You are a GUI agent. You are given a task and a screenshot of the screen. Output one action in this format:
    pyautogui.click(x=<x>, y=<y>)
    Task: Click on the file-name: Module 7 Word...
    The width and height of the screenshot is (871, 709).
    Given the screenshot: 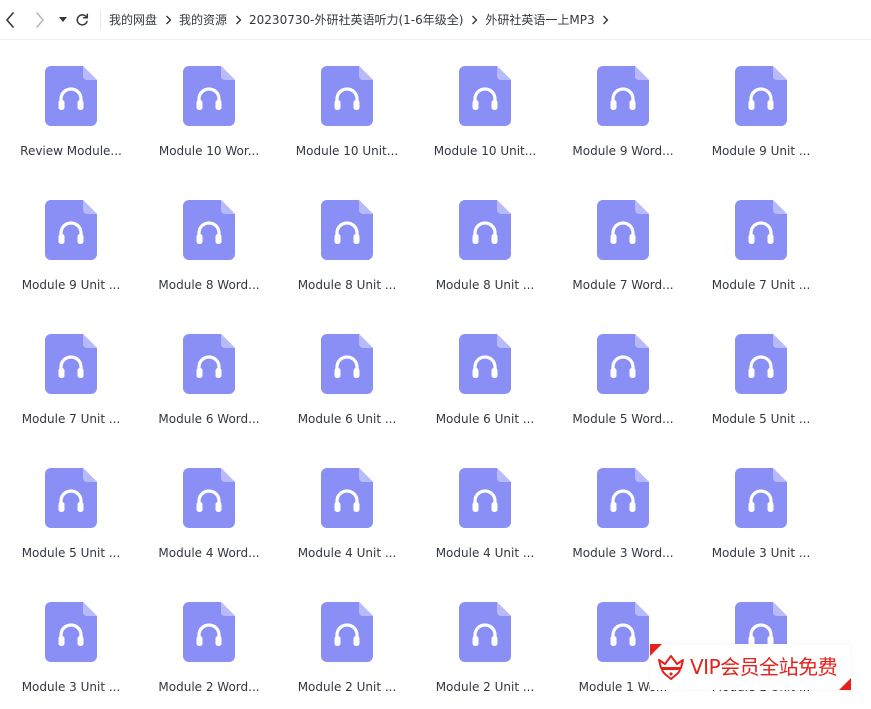 What is the action you would take?
    pyautogui.click(x=623, y=285)
    